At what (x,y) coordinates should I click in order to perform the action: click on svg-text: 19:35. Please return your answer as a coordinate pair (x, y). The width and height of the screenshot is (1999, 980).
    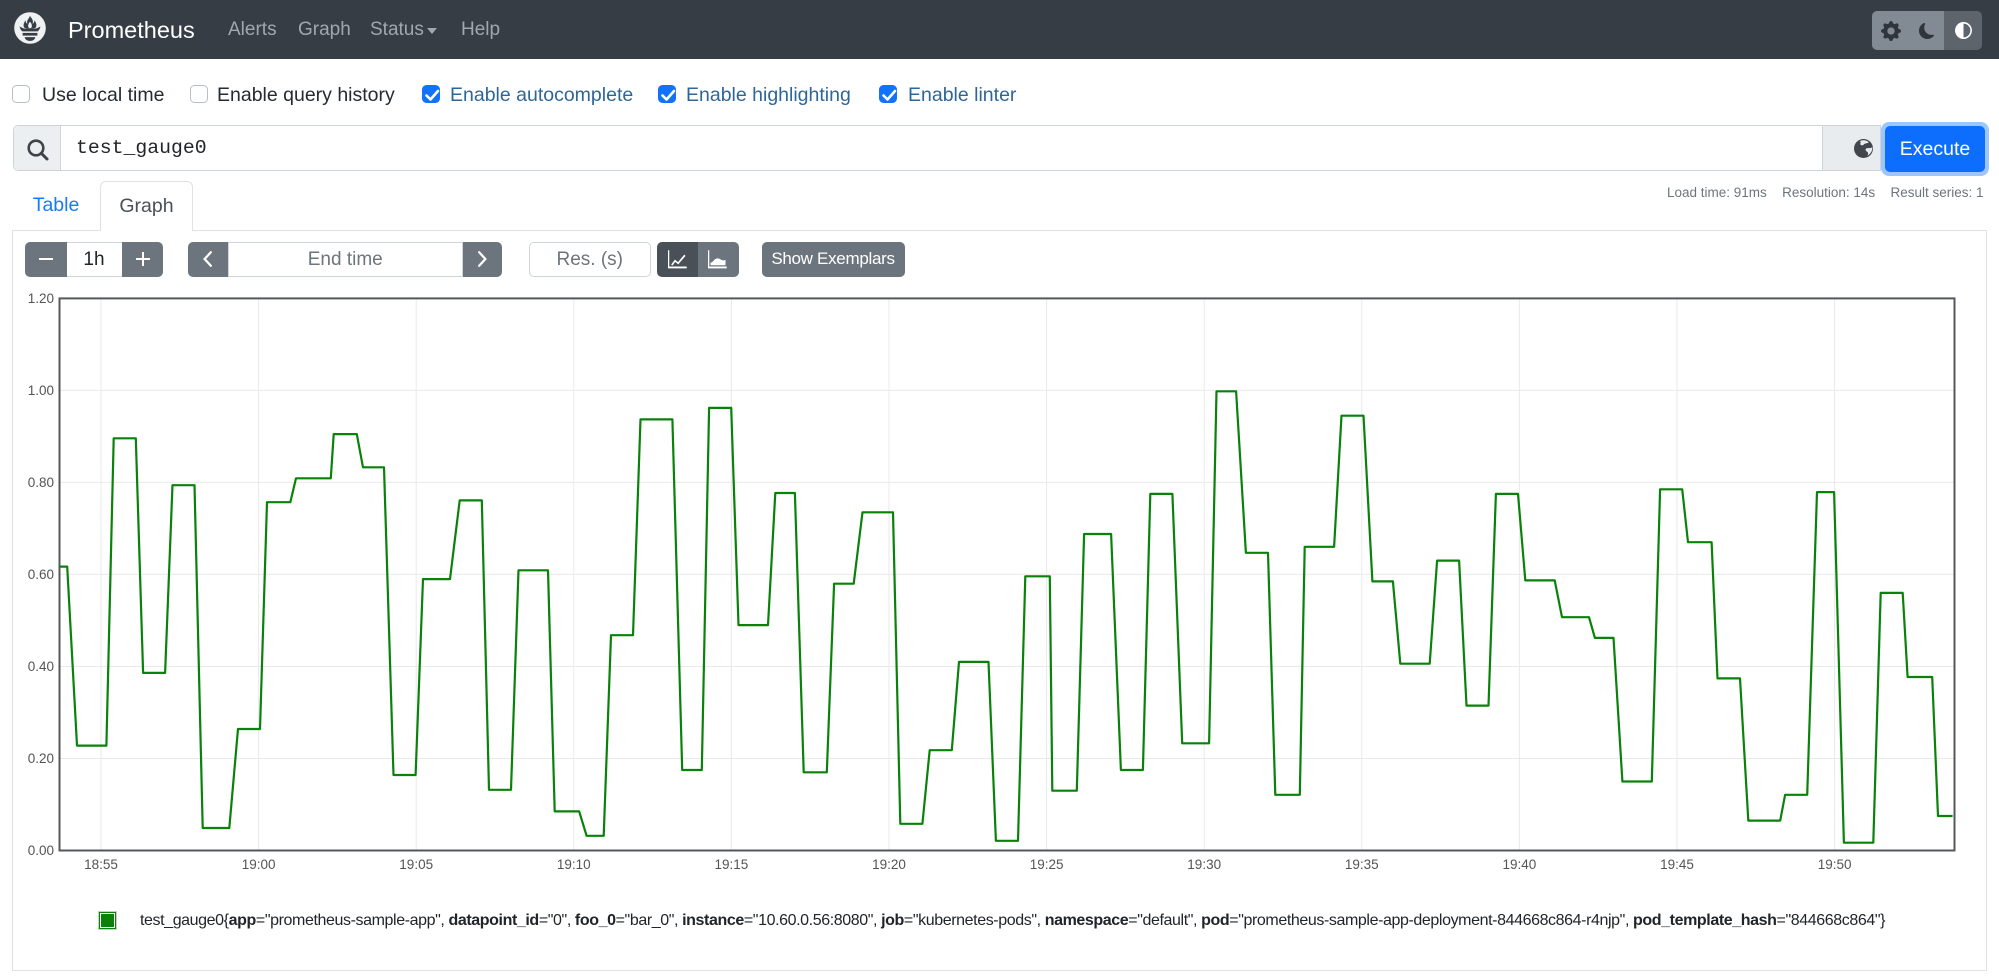
    Looking at the image, I should click on (1362, 864).